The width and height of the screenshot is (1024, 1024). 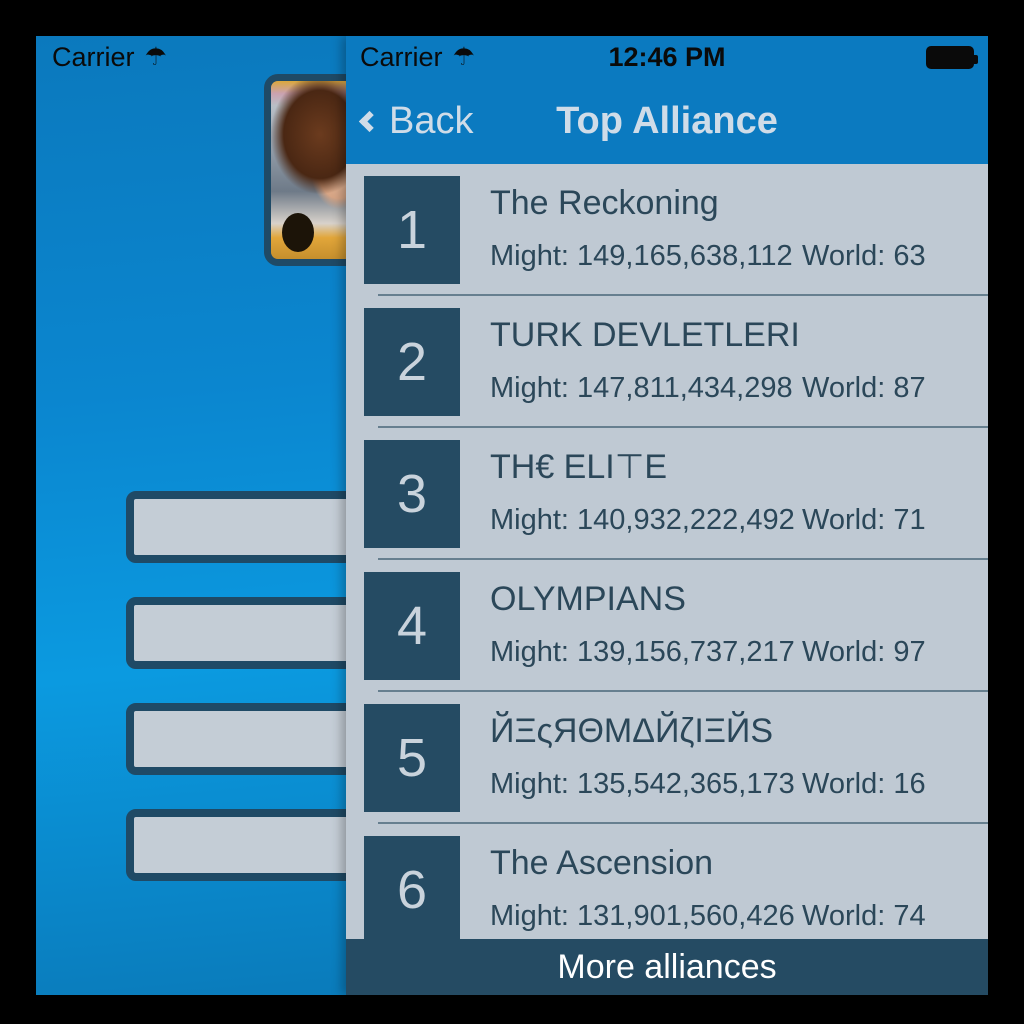 What do you see at coordinates (864, 784) in the screenshot?
I see `world-value: World: 16` at bounding box center [864, 784].